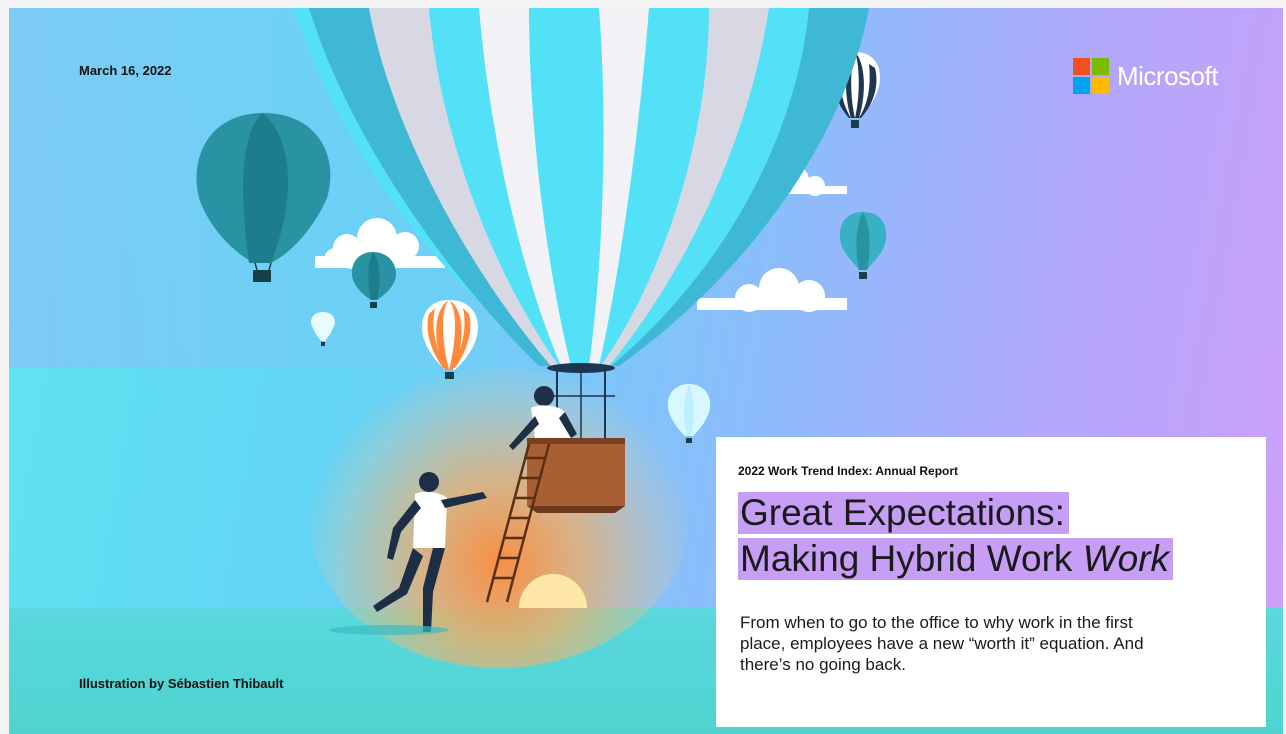 This screenshot has width=1286, height=734. What do you see at coordinates (1081, 66) in the screenshot?
I see `logo-square-red` at bounding box center [1081, 66].